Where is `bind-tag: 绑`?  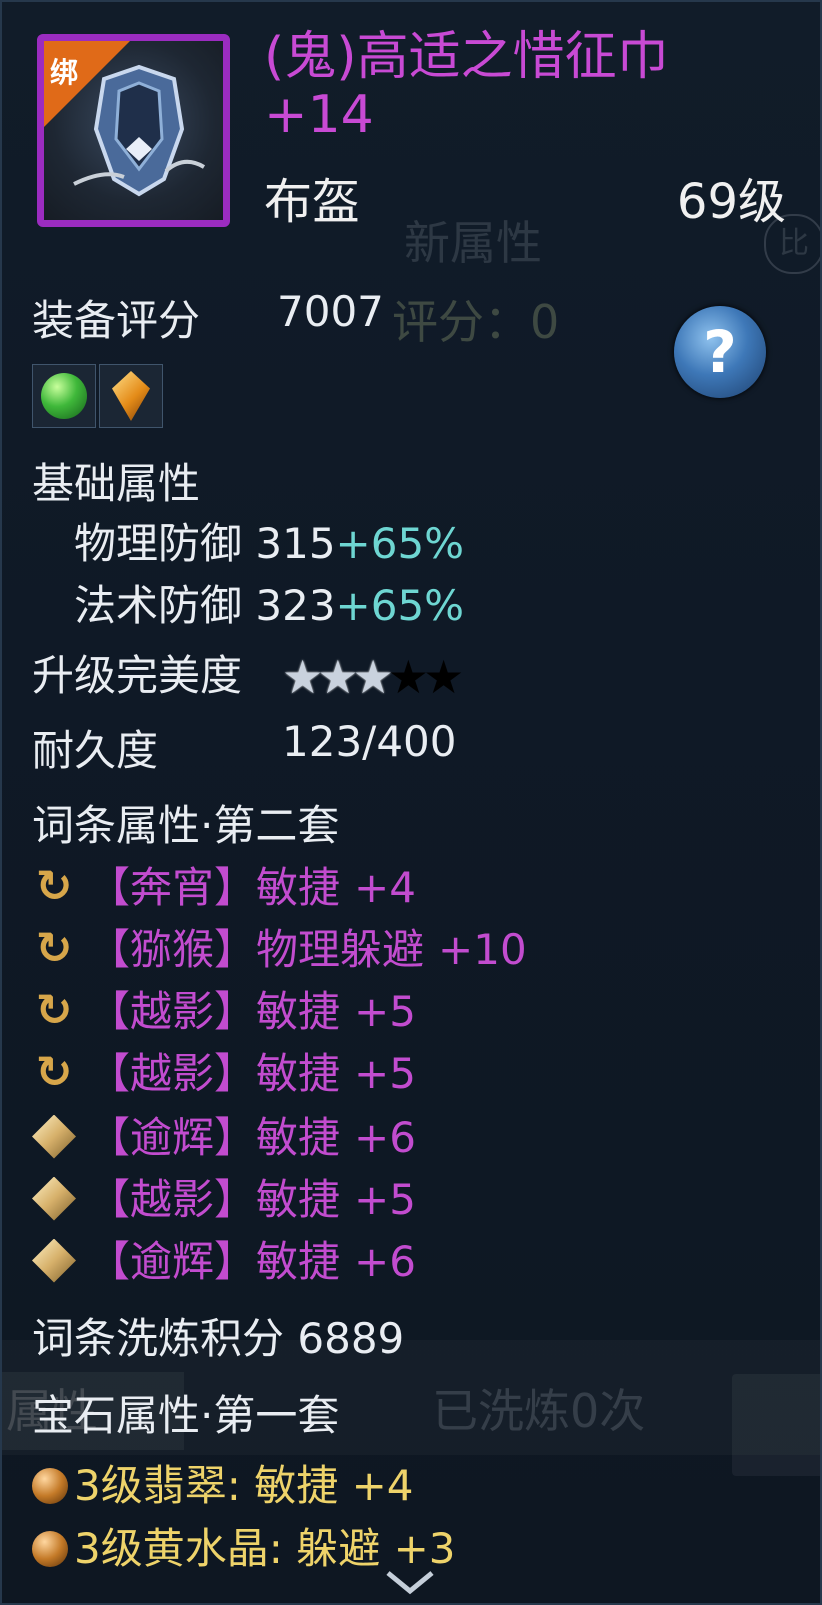 bind-tag: 绑 is located at coordinates (64, 72).